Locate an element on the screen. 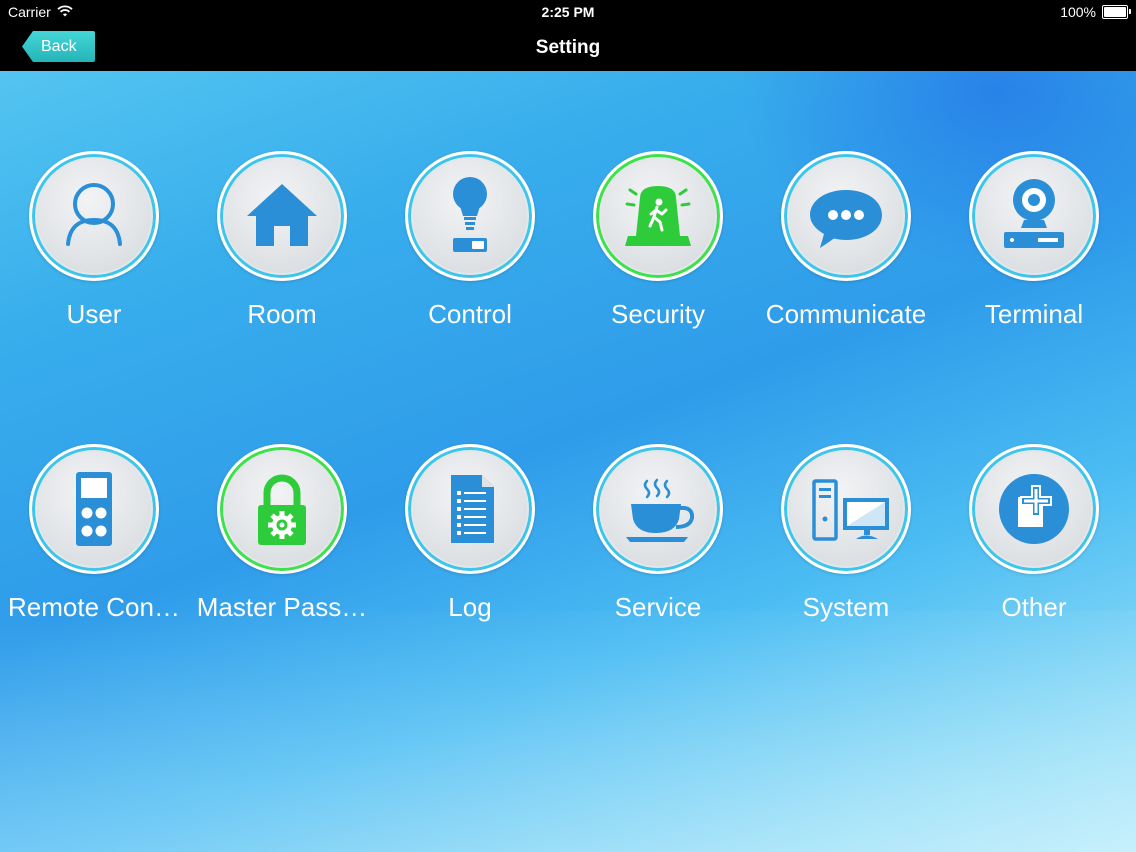 This screenshot has width=1136, height=852. tile-other: Other is located at coordinates (1034, 544).